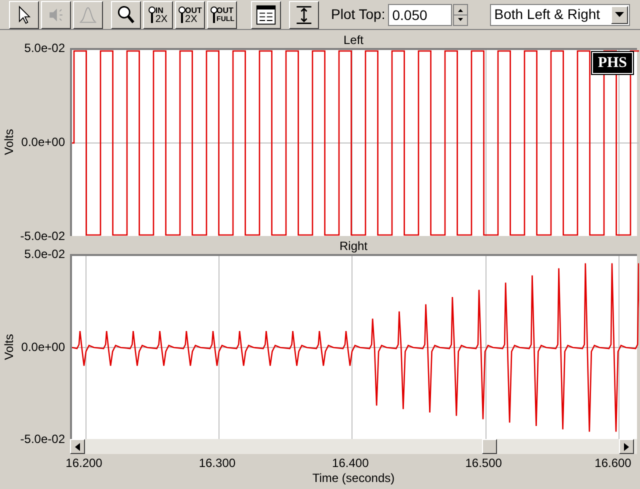 The width and height of the screenshot is (640, 489). What do you see at coordinates (159, 10) in the screenshot?
I see `zoom-label: IN` at bounding box center [159, 10].